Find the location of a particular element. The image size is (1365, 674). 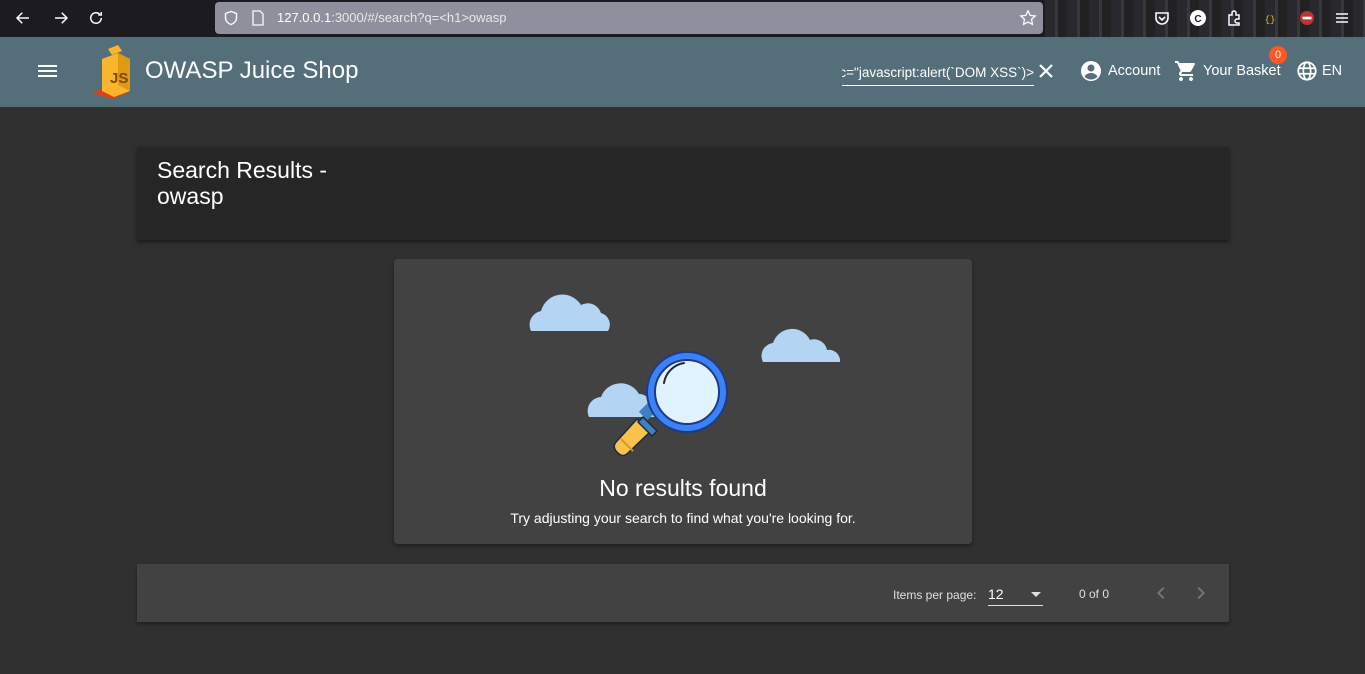

globe-icon is located at coordinates (1307, 71).